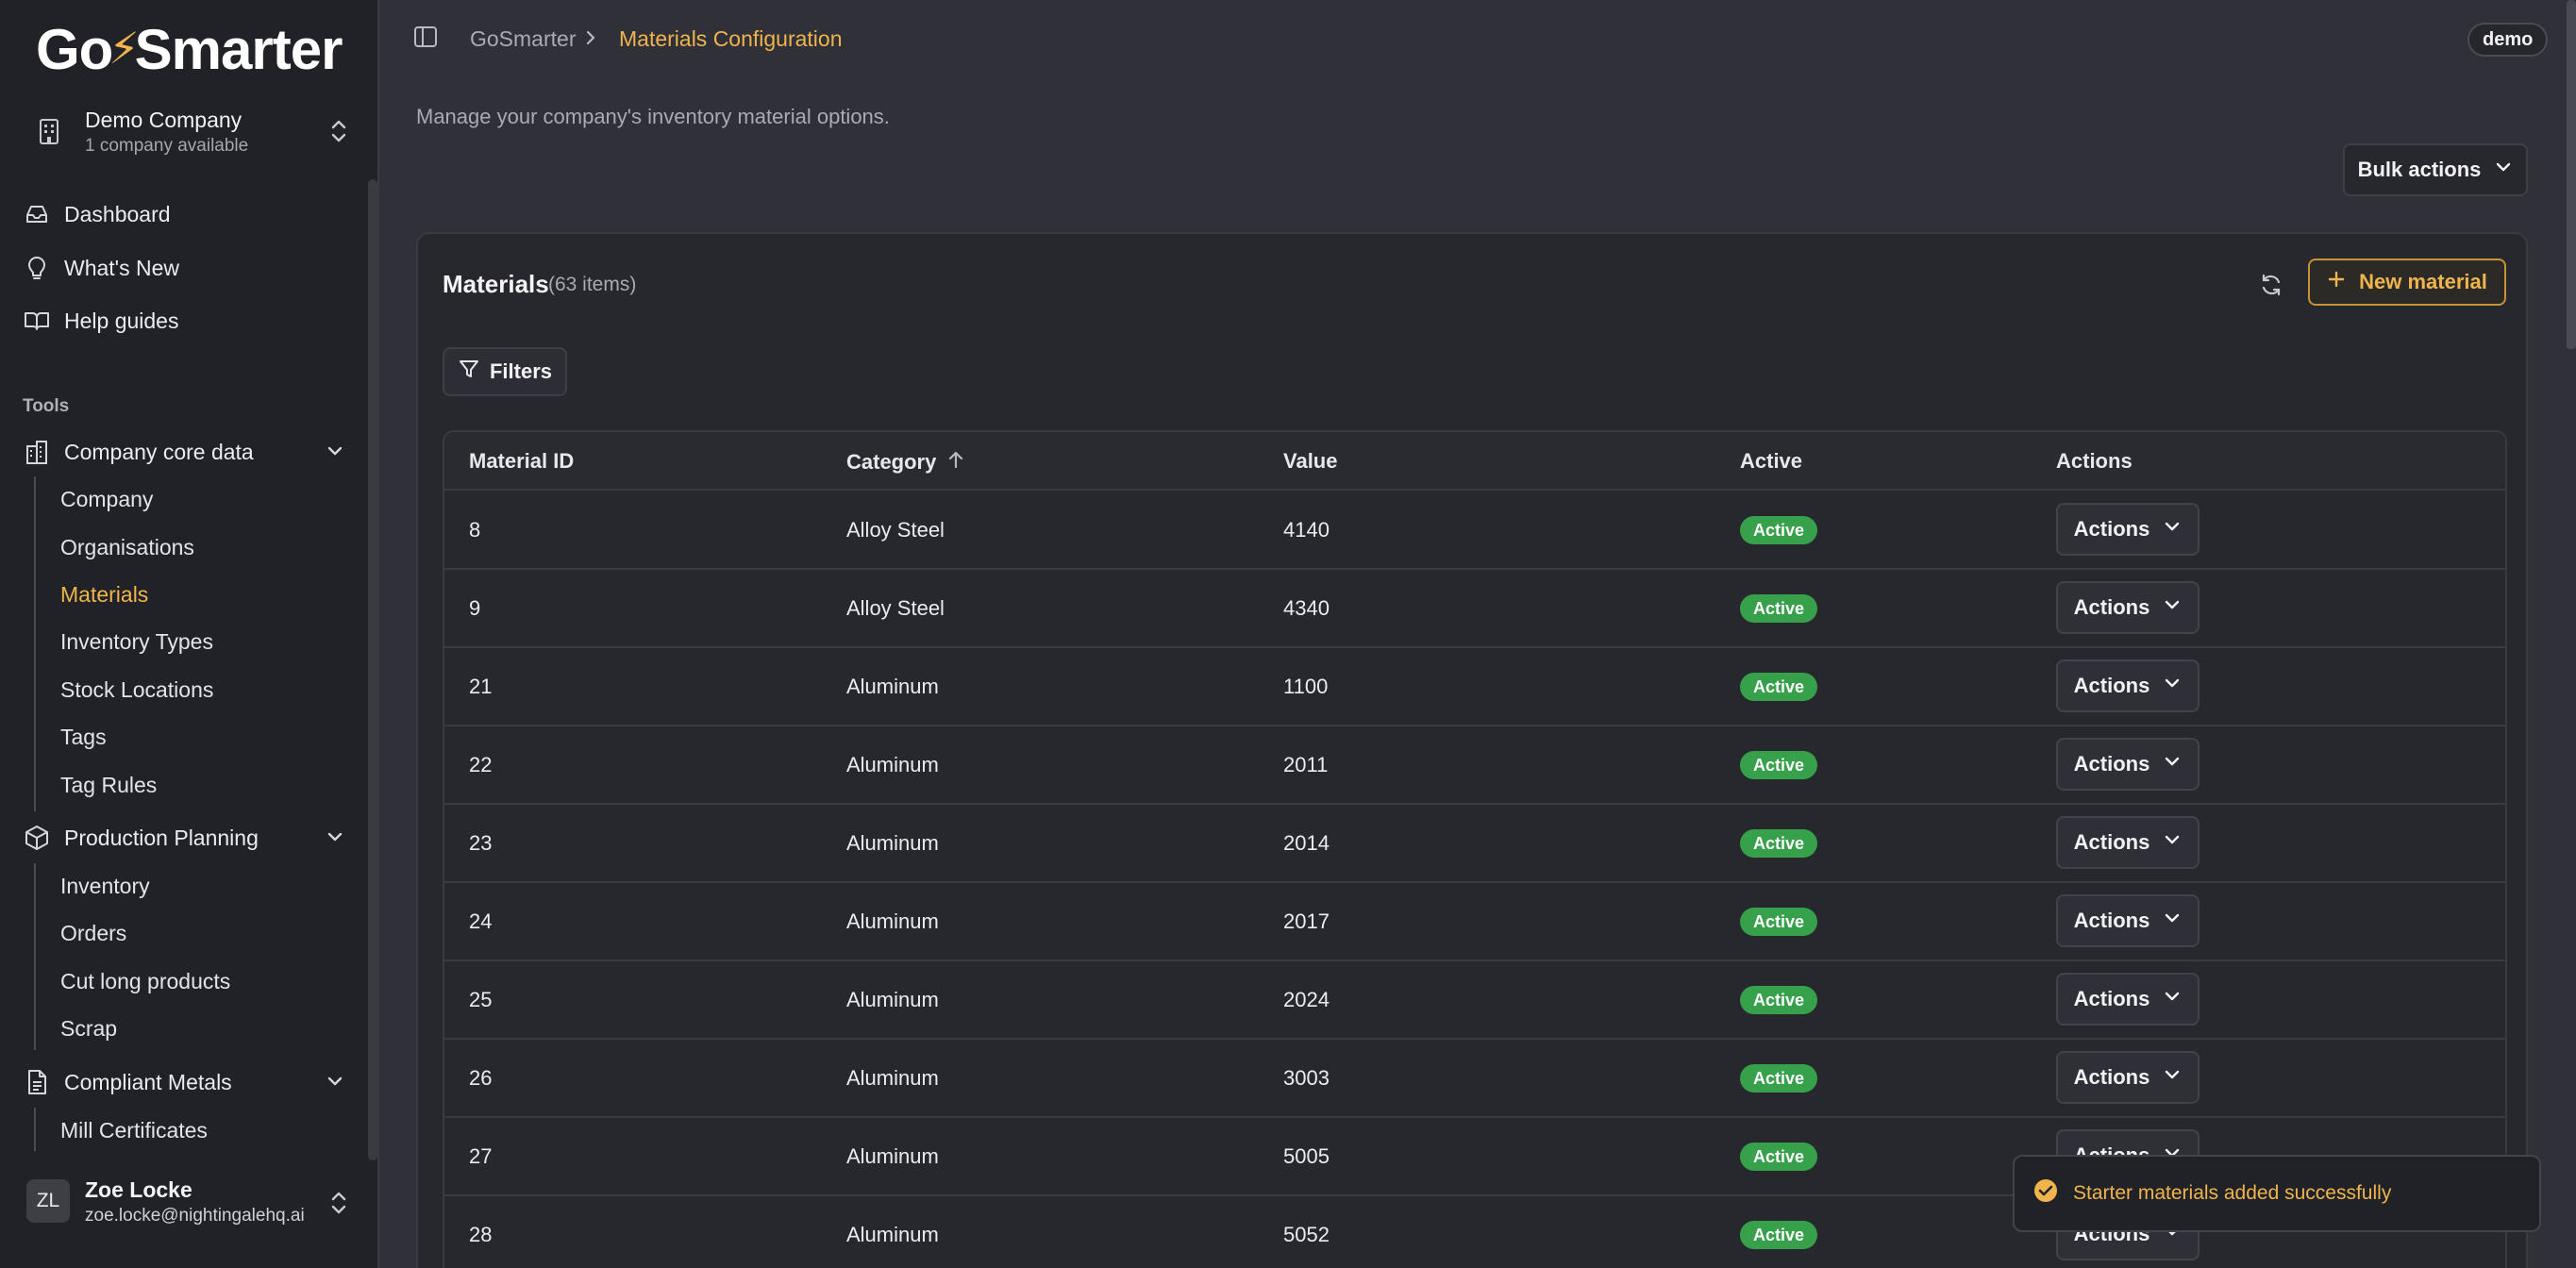 The image size is (2576, 1268). What do you see at coordinates (189, 268) in the screenshot?
I see `nav-whats-new: What's New` at bounding box center [189, 268].